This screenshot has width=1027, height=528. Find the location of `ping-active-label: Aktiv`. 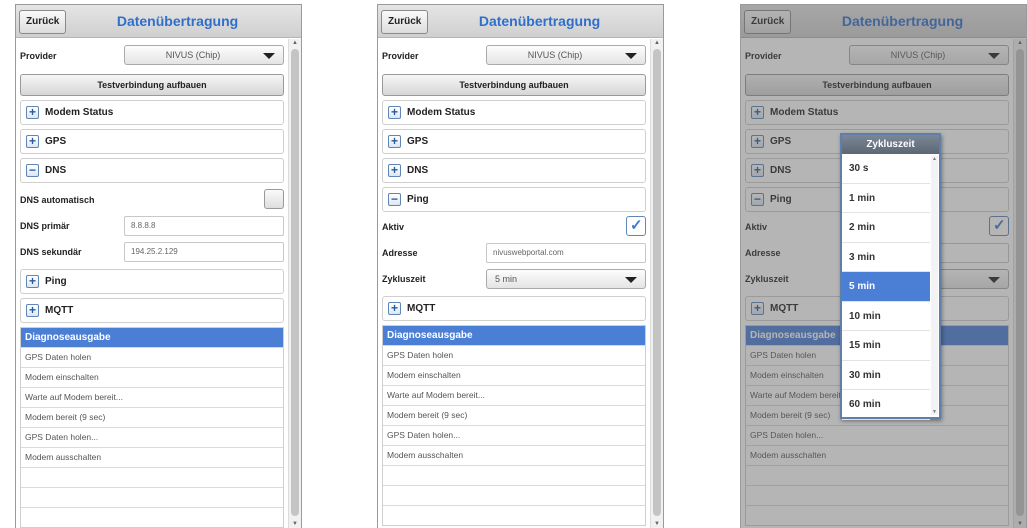

ping-active-label: Aktiv is located at coordinates (393, 227).